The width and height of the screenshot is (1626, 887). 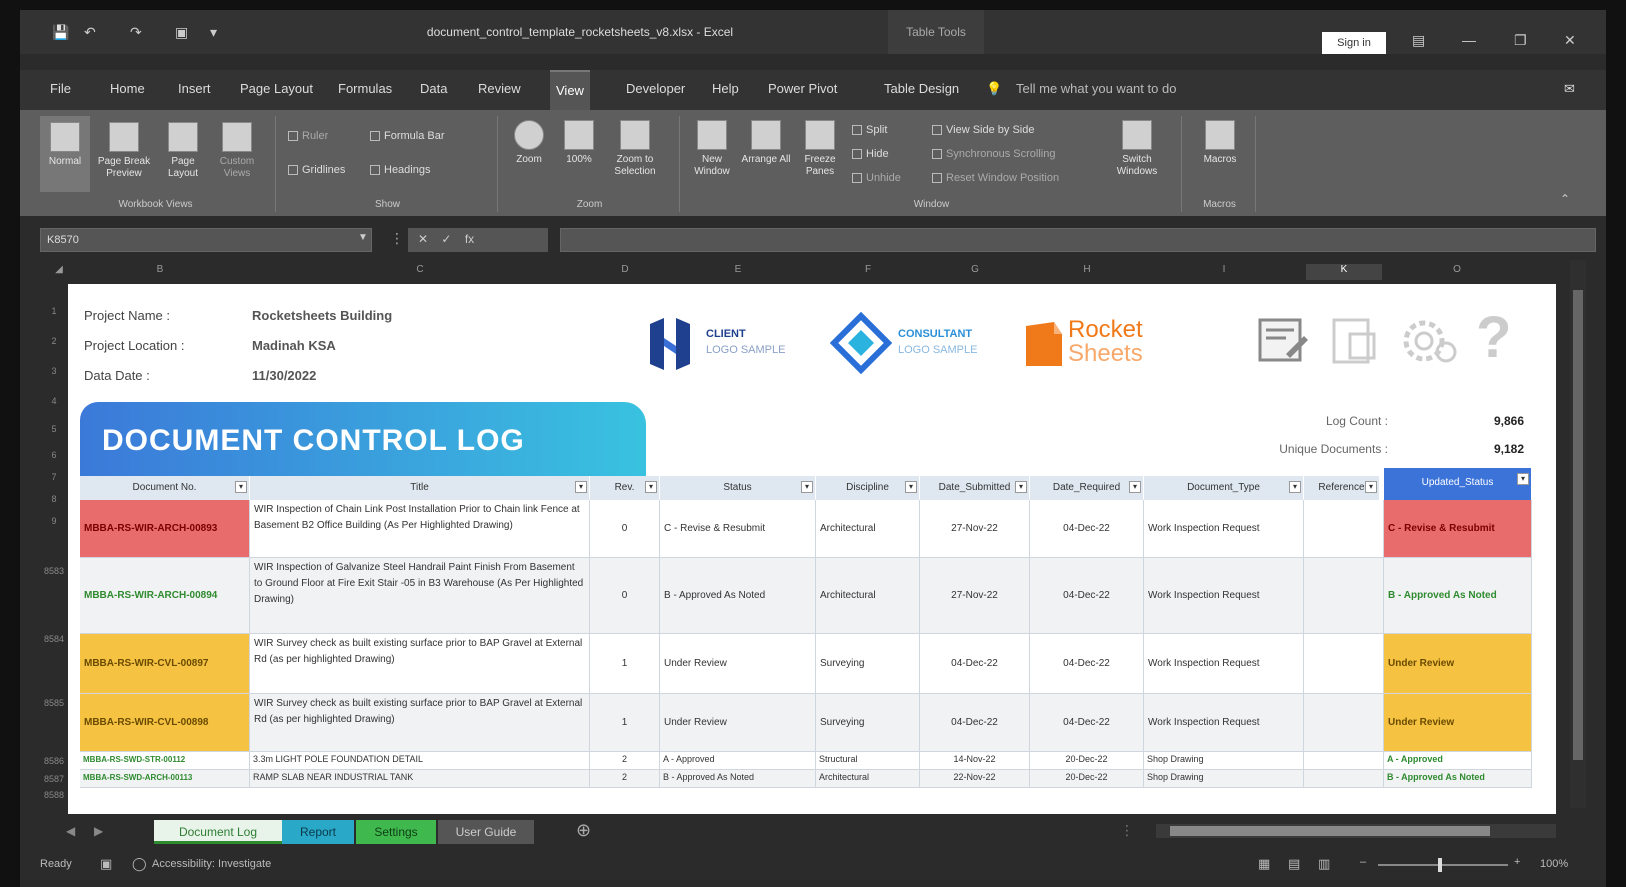 I want to click on split-button: Split, so click(x=869, y=130).